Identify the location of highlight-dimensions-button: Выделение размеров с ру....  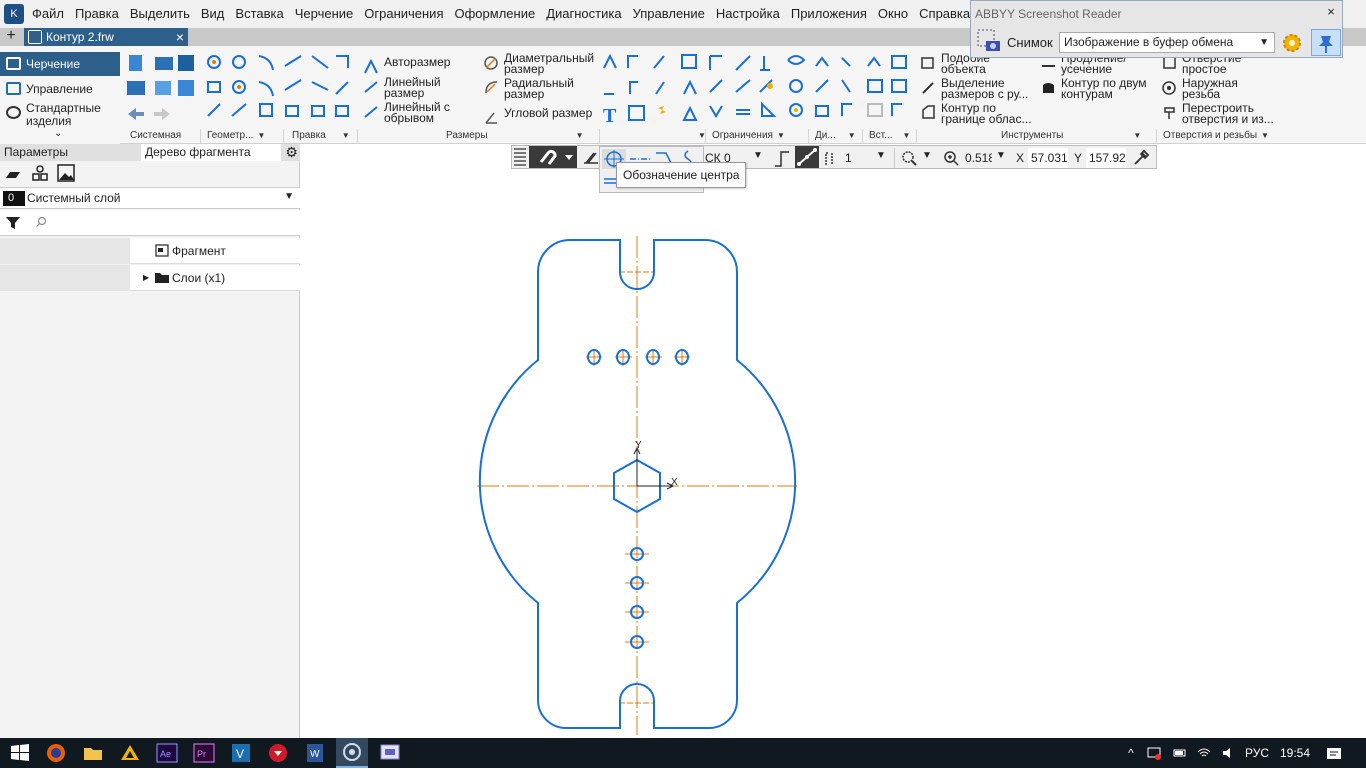
(979, 88).